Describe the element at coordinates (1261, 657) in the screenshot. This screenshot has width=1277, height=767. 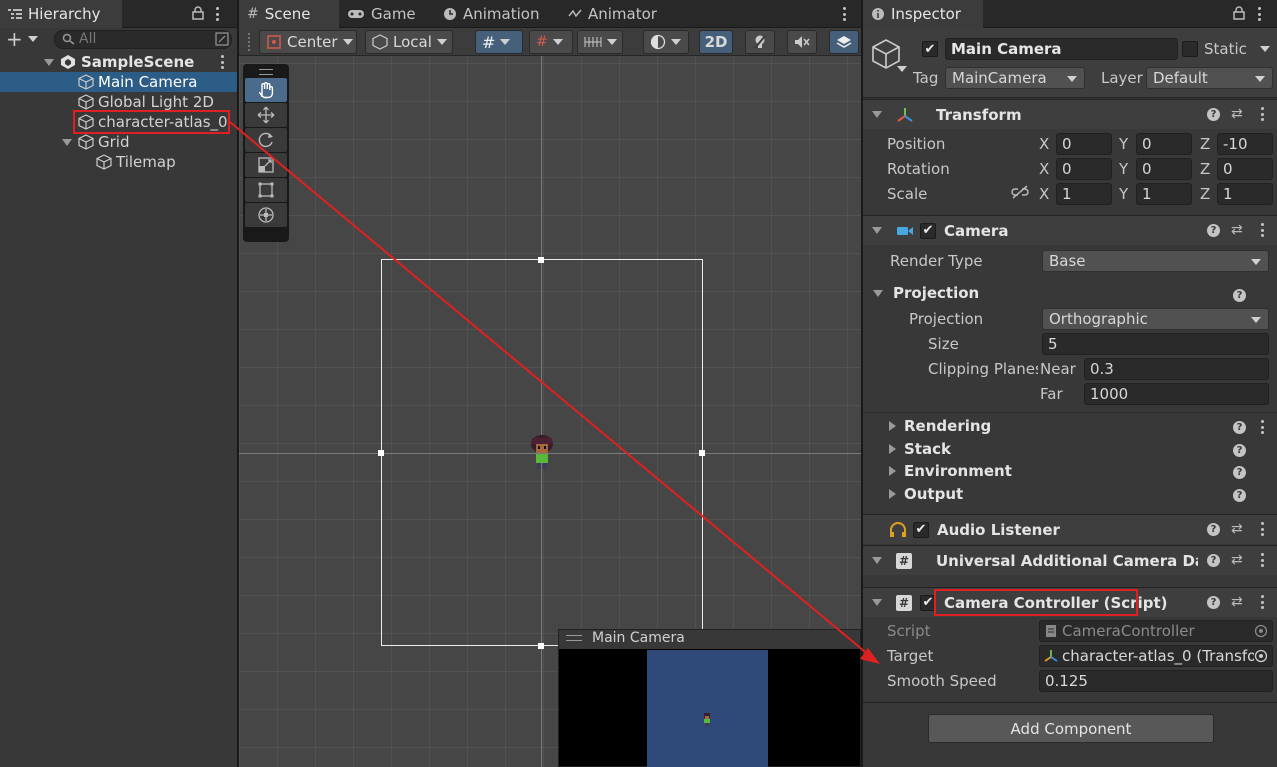
I see `object-picker-icon` at that location.